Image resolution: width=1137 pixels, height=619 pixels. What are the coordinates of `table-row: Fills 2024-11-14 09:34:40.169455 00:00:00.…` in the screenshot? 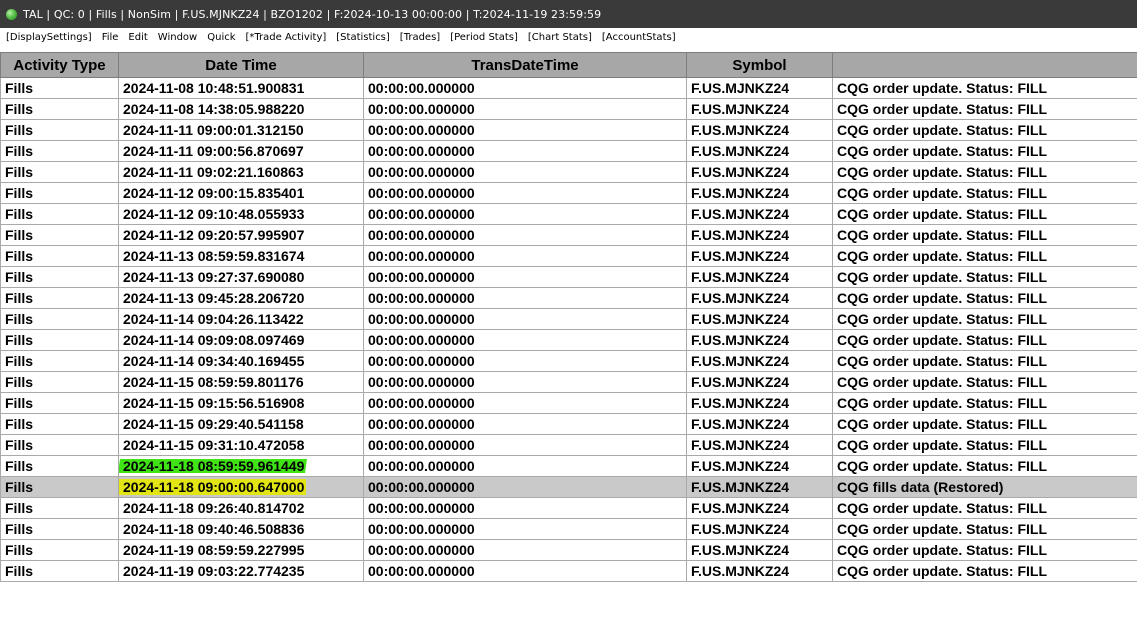 It's located at (568, 361).